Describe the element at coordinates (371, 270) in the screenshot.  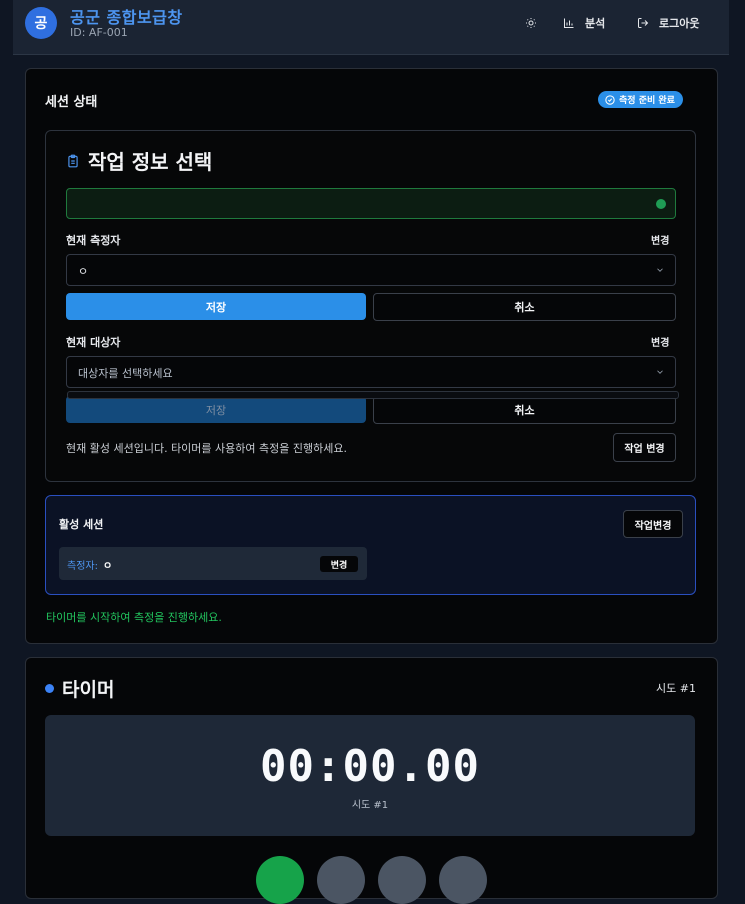
I see `measurer-select: ㅇ` at that location.